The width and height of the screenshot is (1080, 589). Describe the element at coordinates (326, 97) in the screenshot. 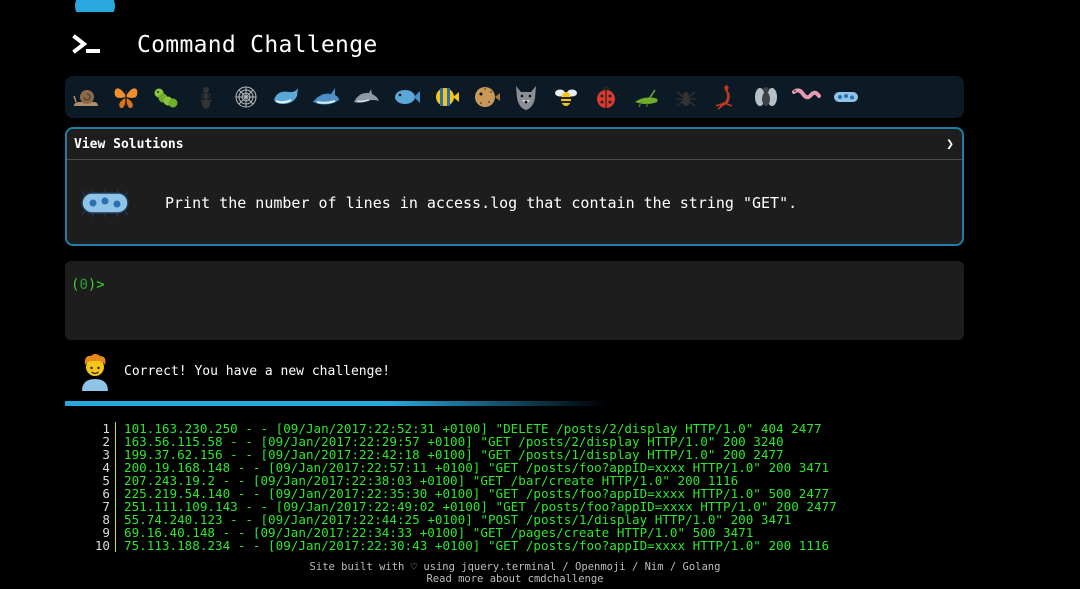

I see `shark-icon` at that location.